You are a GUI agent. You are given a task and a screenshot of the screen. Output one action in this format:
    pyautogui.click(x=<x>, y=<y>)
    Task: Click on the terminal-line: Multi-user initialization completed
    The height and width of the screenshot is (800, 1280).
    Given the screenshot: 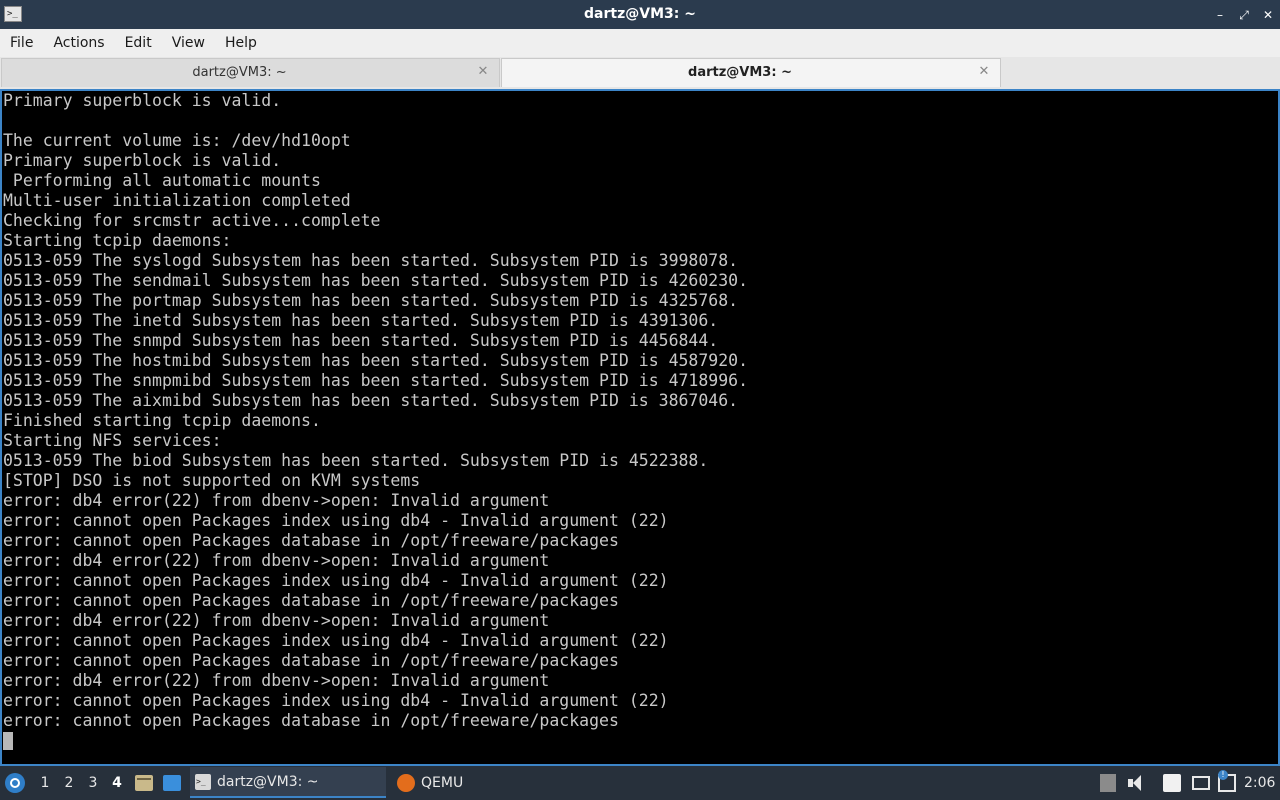 What is the action you would take?
    pyautogui.click(x=177, y=200)
    